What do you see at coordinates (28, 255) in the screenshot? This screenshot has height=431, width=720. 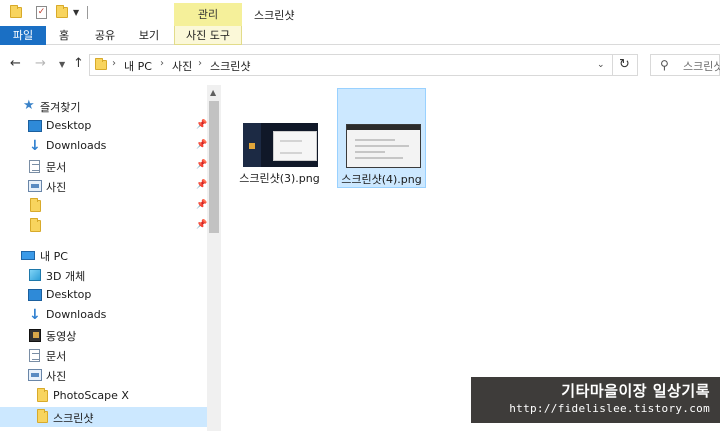 I see `computer-icon` at bounding box center [28, 255].